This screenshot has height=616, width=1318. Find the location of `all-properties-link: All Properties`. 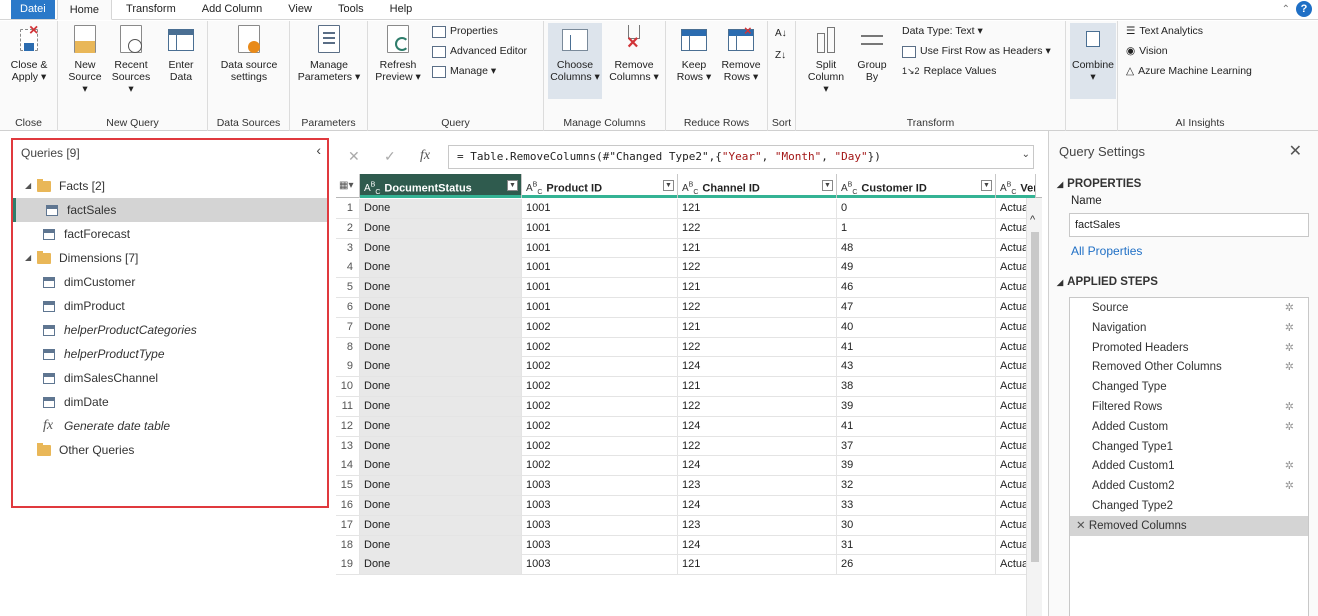

all-properties-link: All Properties is located at coordinates (1106, 251).